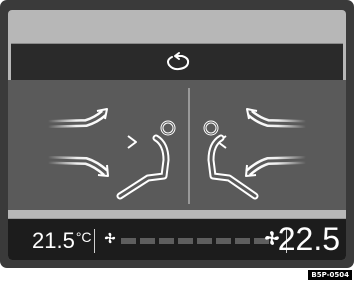 This screenshot has height=281, width=354. Describe the element at coordinates (53, 240) in the screenshot. I see `left-temperature-value: 21.5` at that location.